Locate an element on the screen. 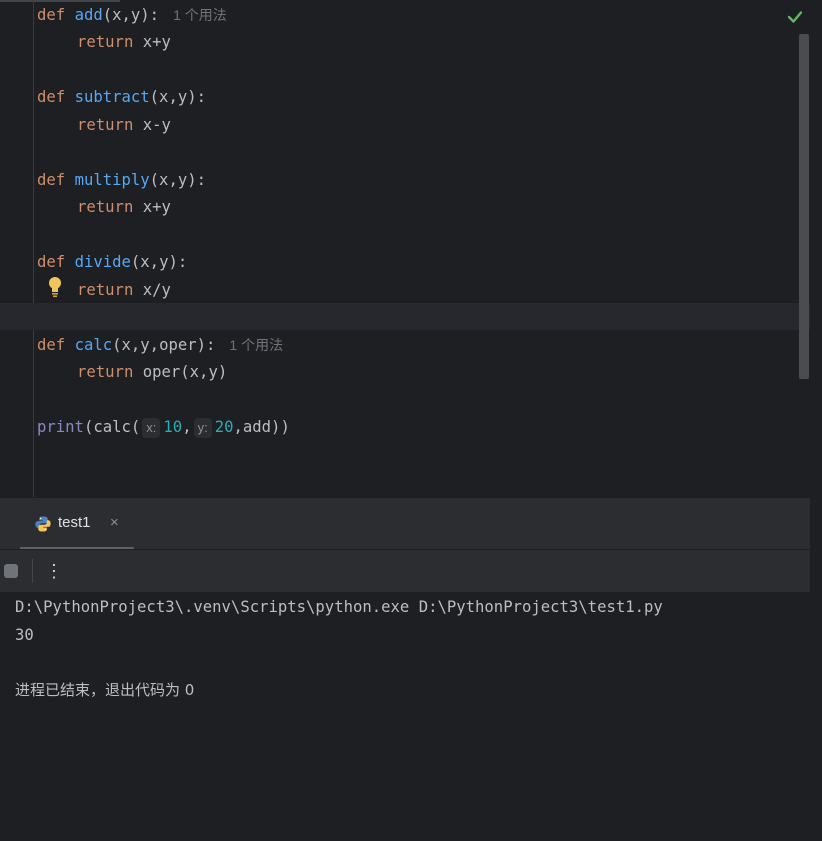 The image size is (822, 841). number-literal: 10 is located at coordinates (173, 427).